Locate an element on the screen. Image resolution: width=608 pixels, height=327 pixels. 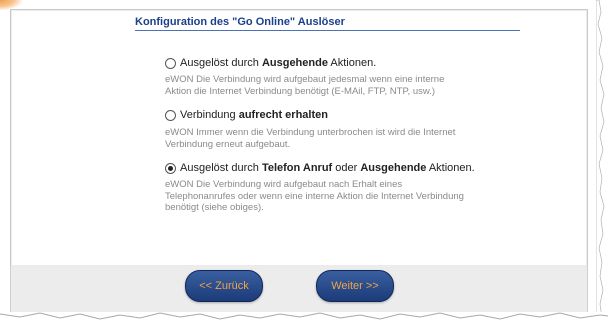
option-label: Verbindung aufrecht erhalten is located at coordinates (254, 115).